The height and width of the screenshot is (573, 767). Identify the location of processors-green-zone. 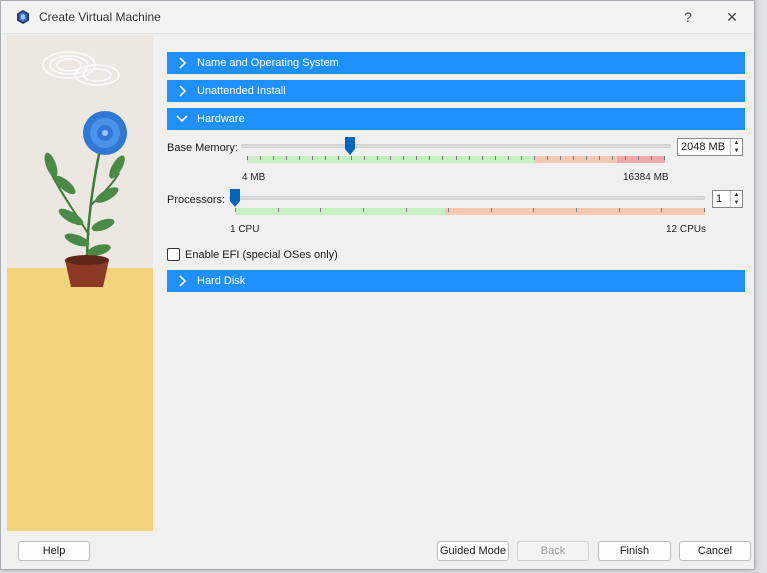
(340, 211).